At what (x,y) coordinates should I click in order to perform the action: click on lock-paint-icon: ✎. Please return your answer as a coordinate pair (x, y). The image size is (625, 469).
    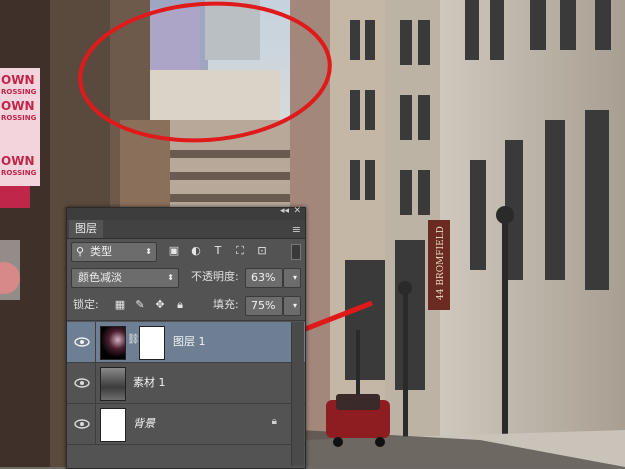
    Looking at the image, I should click on (140, 305).